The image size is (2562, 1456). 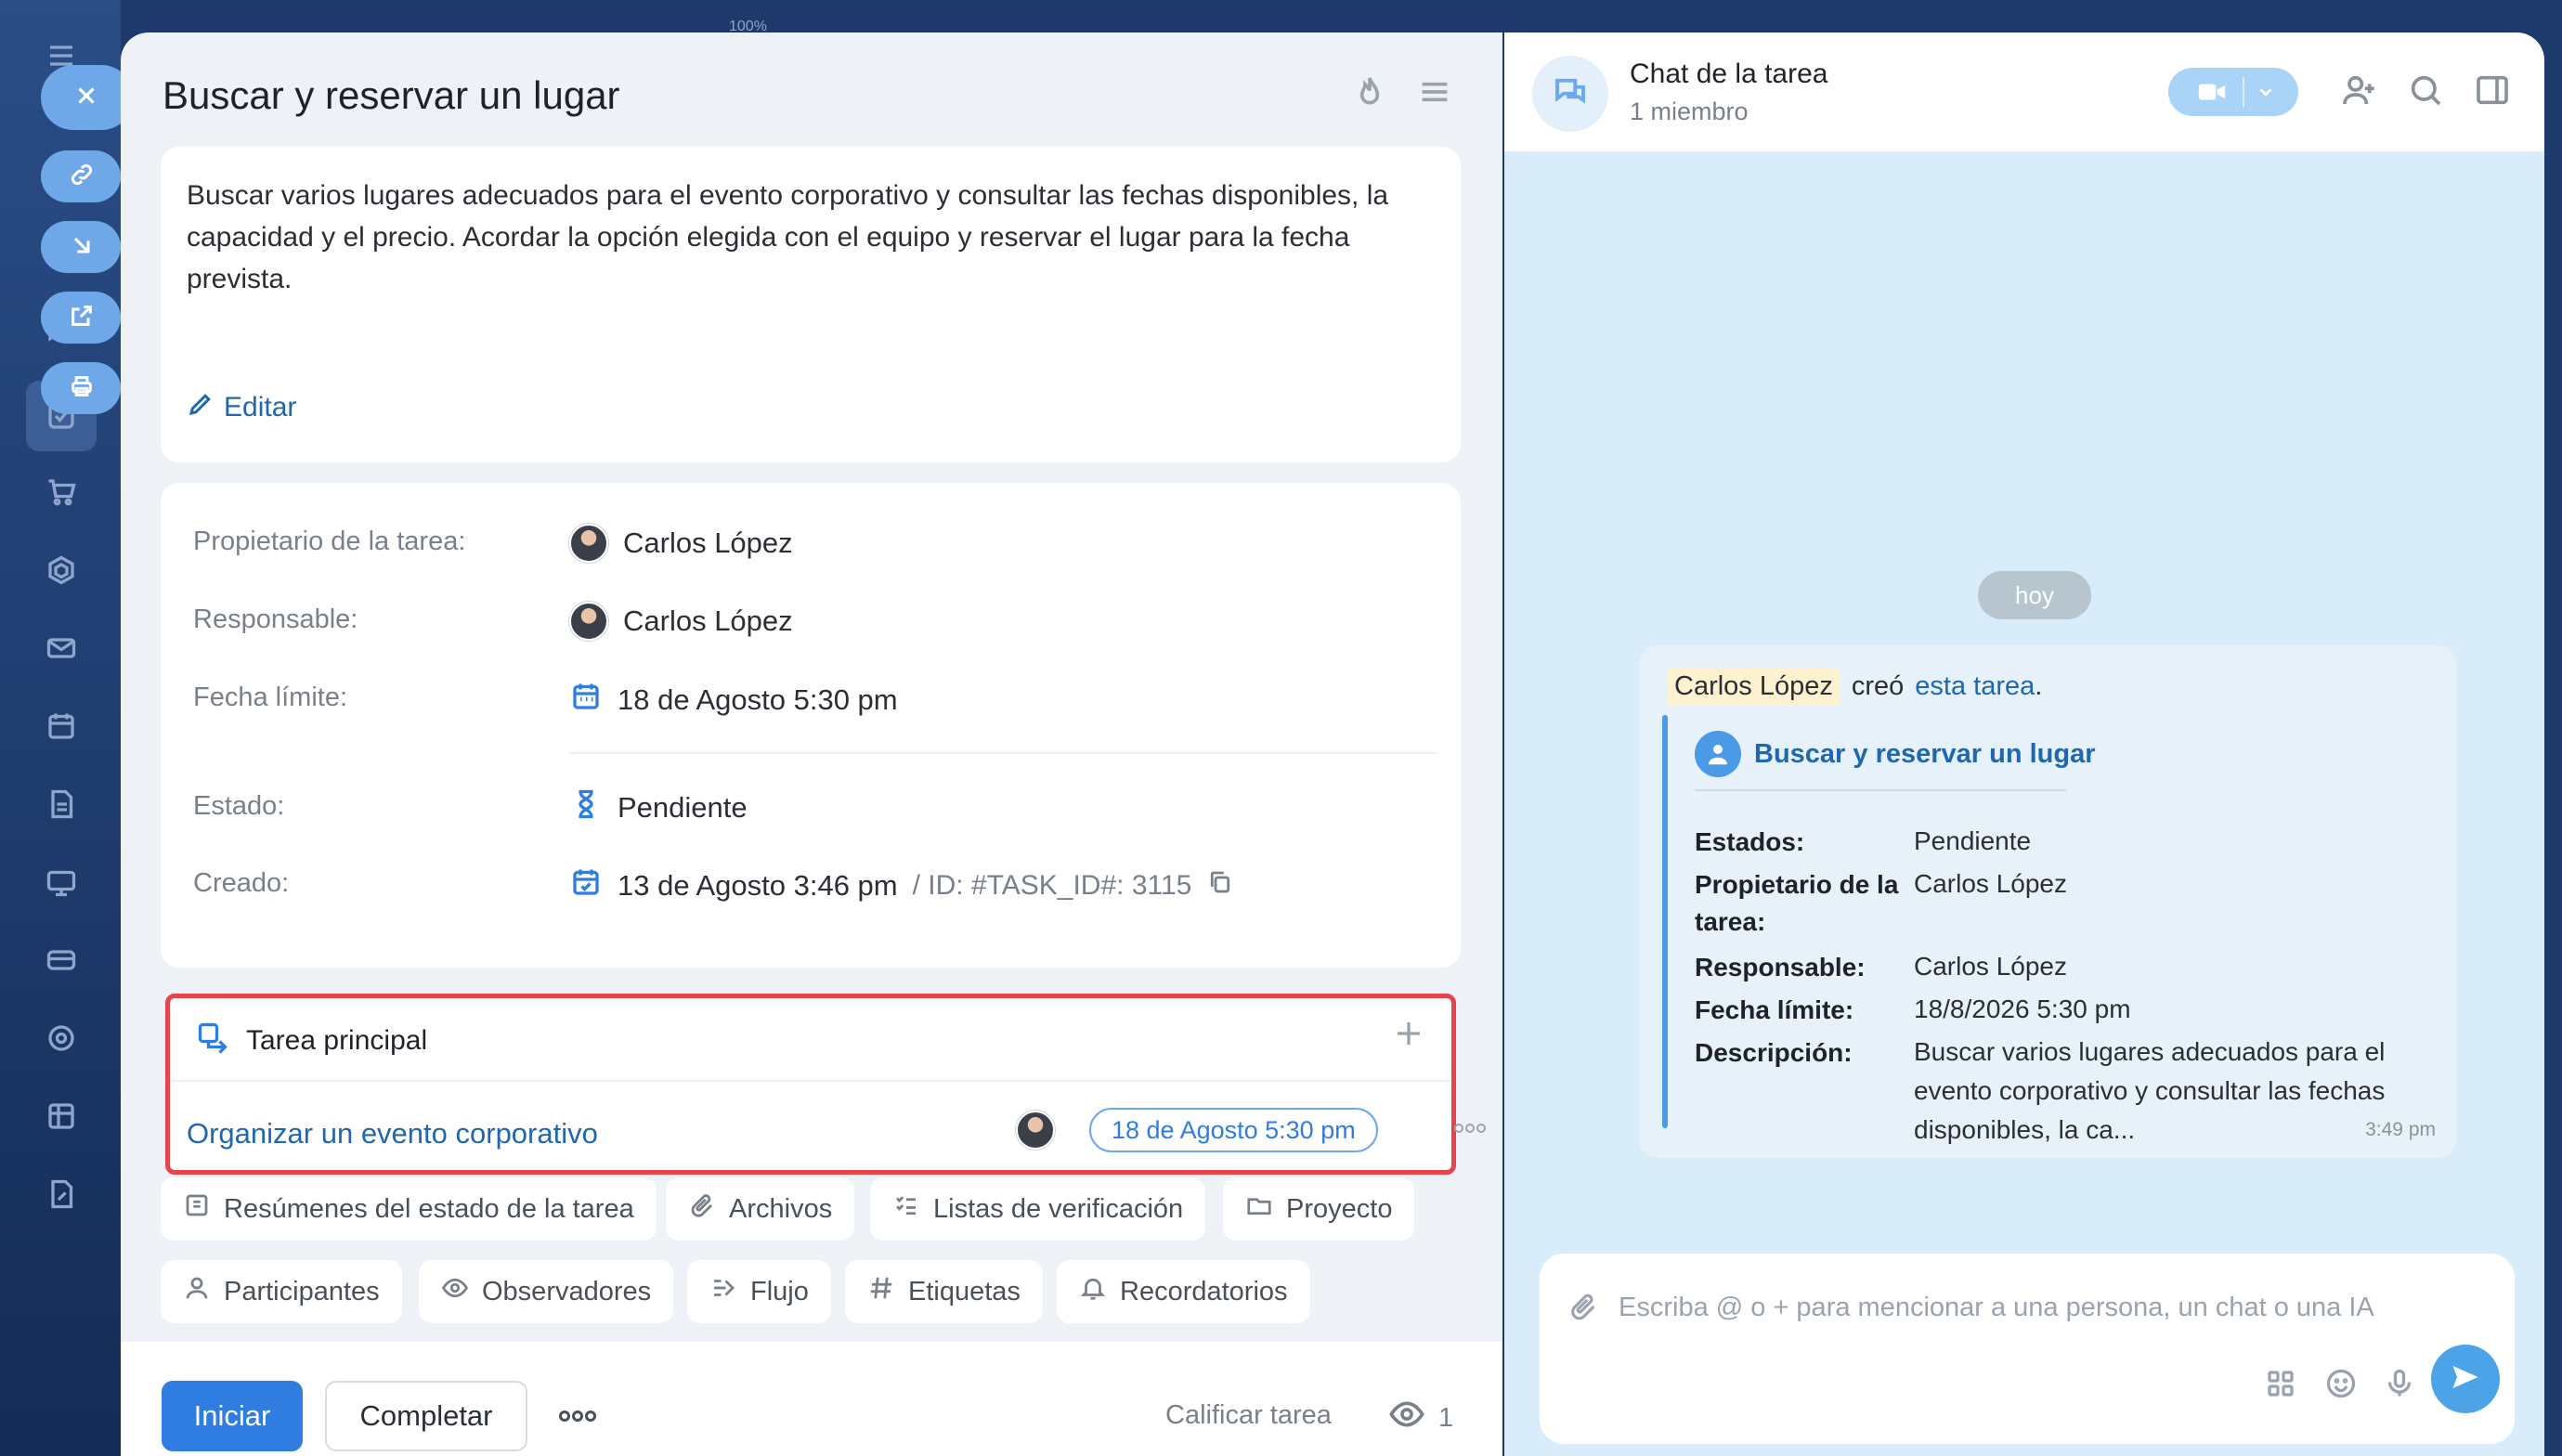 I want to click on cart-icon, so click(x=61, y=492).